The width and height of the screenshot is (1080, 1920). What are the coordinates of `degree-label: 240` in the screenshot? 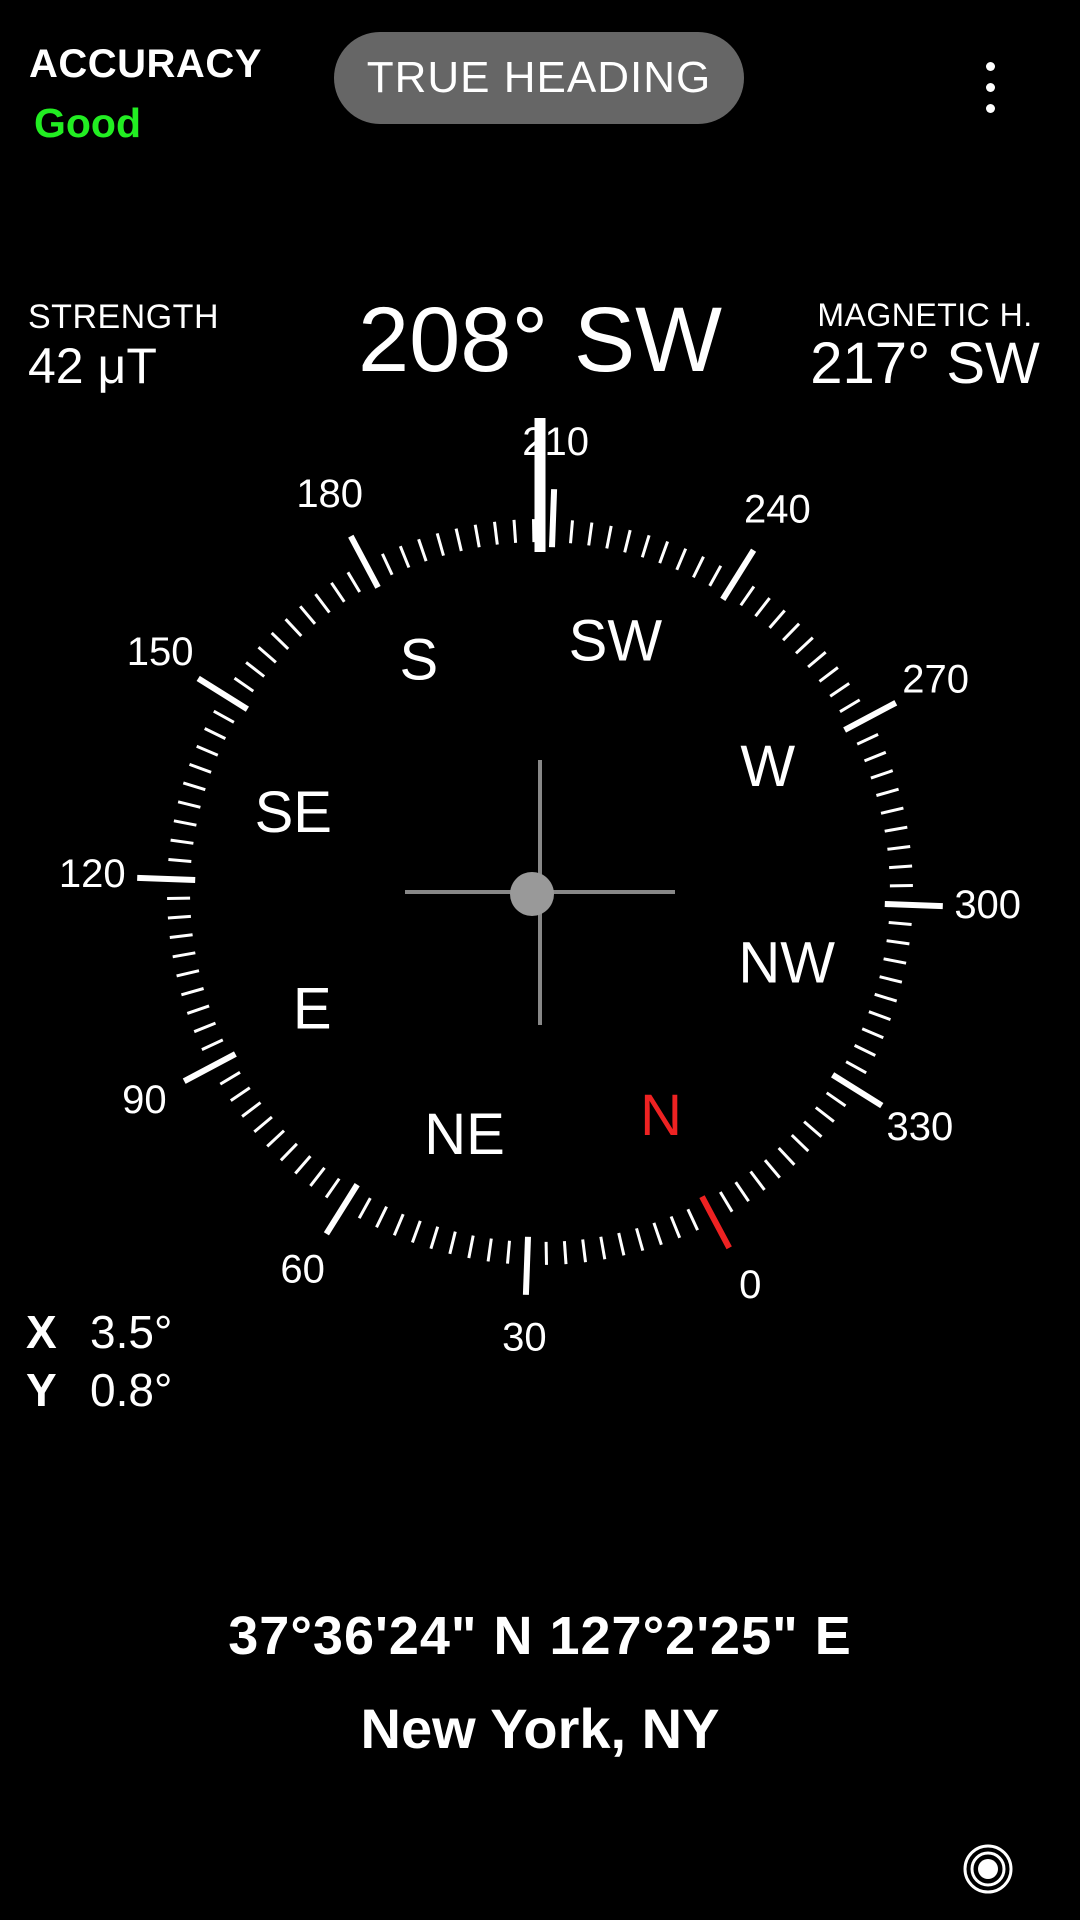 It's located at (777, 510).